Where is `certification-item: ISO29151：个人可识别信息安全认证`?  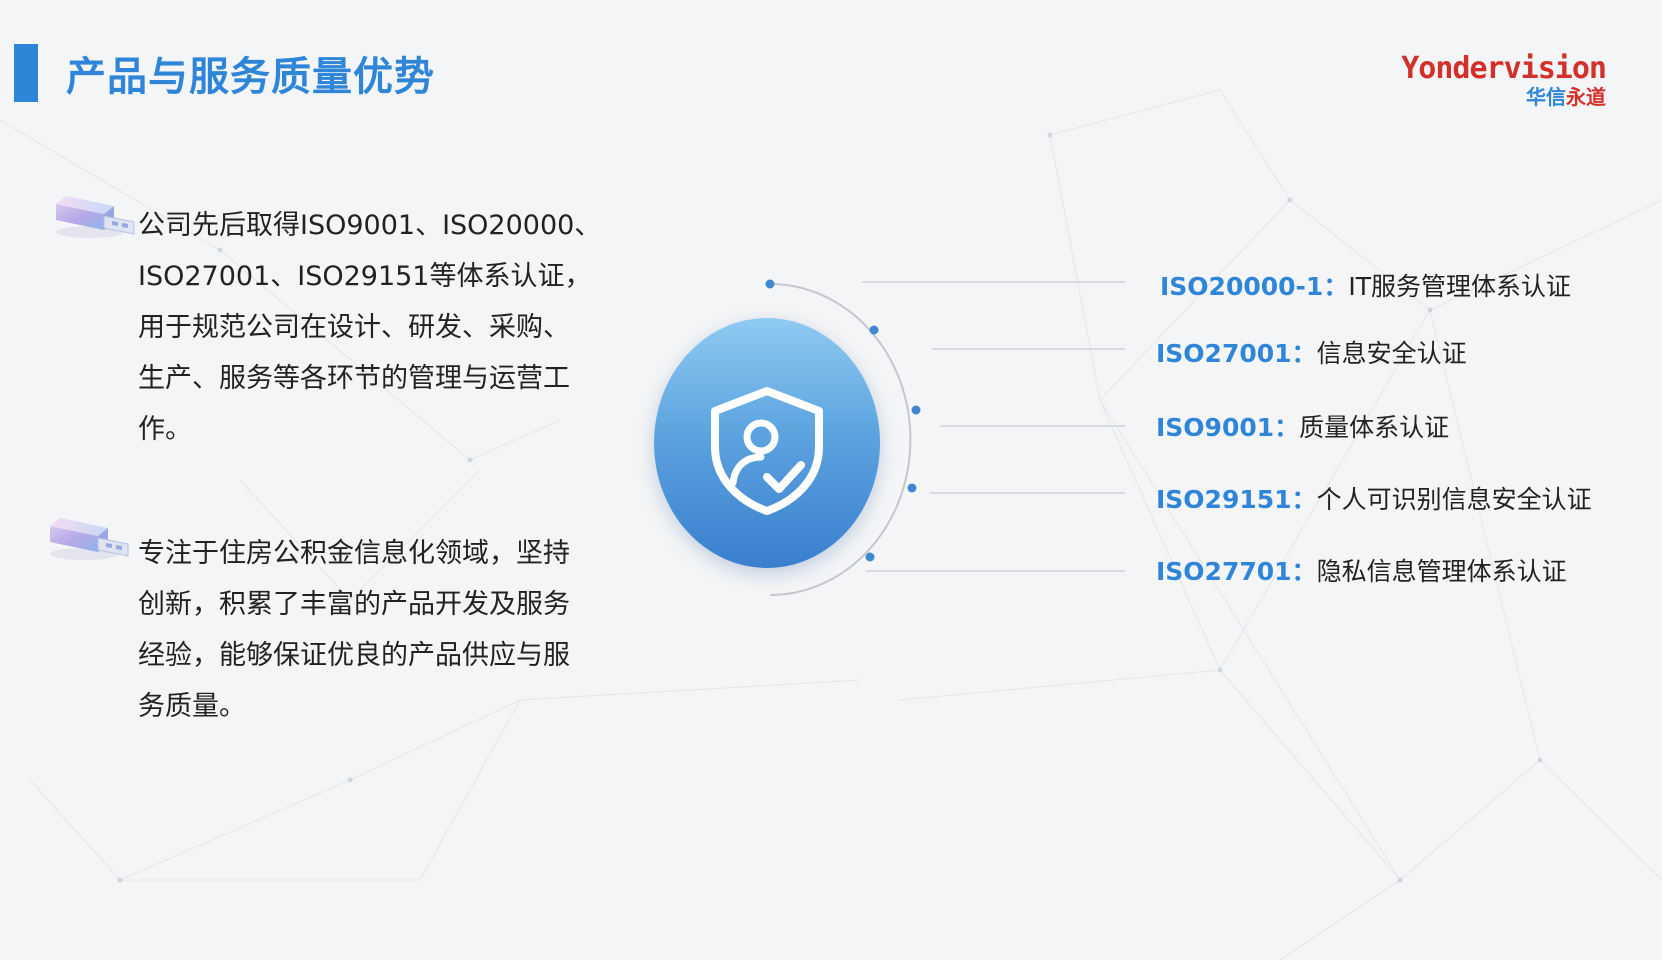 certification-item: ISO29151：个人可识别信息安全认证 is located at coordinates (1374, 500).